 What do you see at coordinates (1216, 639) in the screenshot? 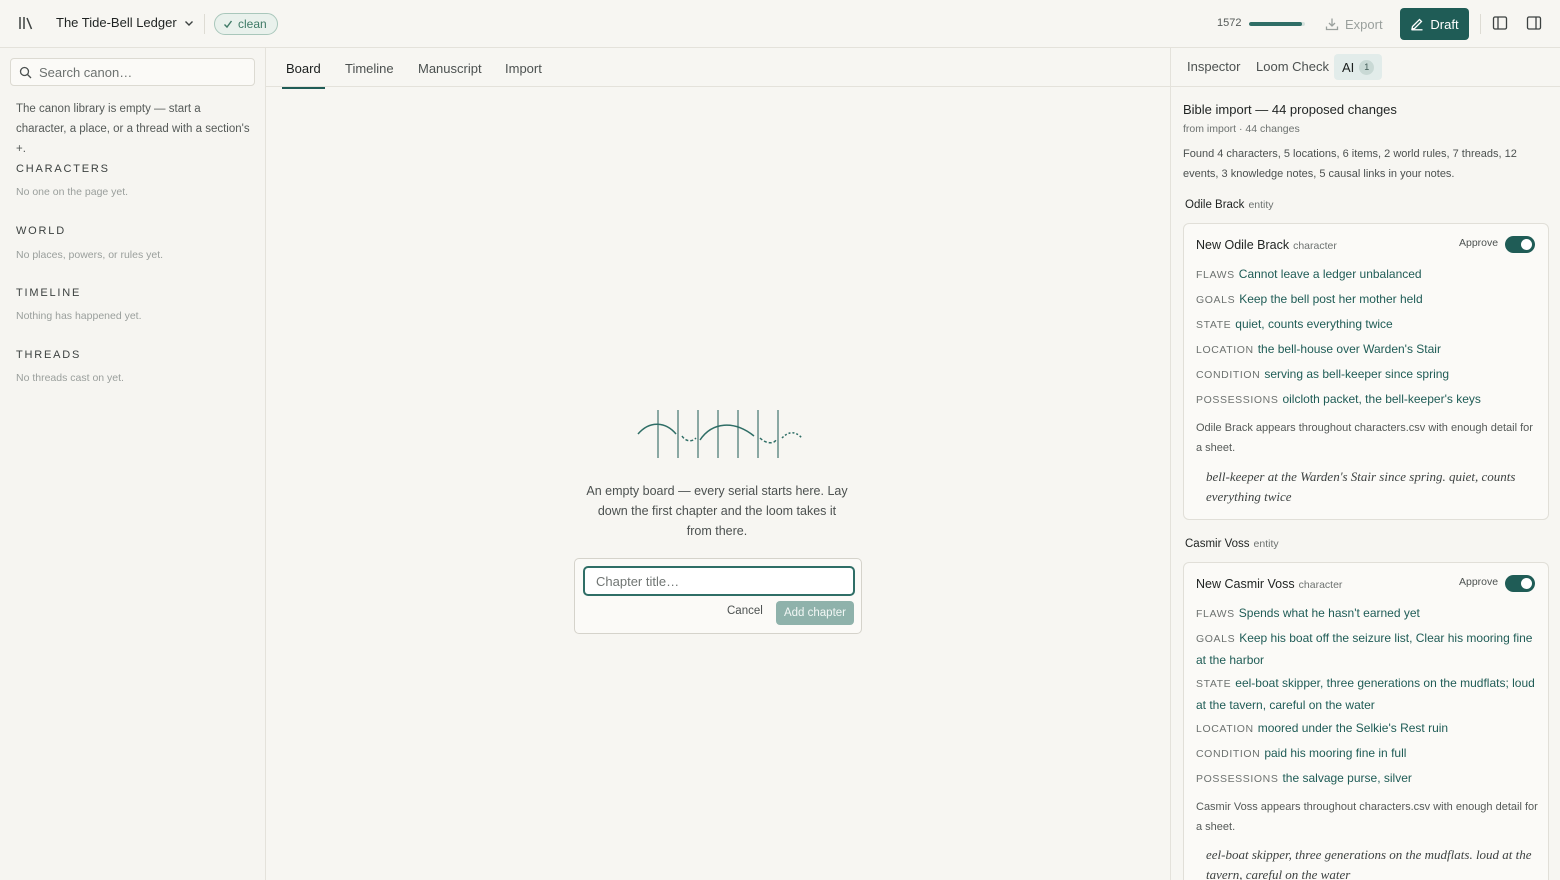
I see `field-key: GOALS` at bounding box center [1216, 639].